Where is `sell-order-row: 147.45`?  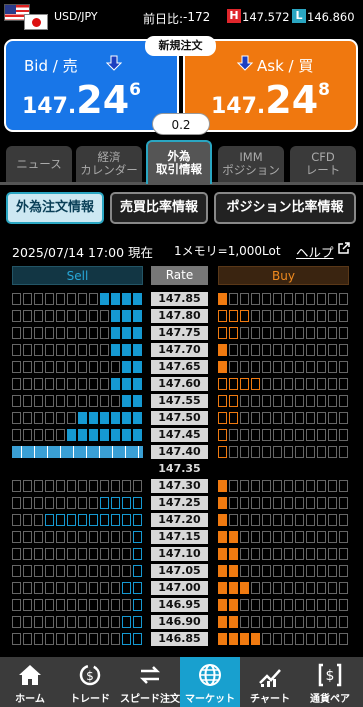
sell-order-row: 147.45 is located at coordinates (181, 435).